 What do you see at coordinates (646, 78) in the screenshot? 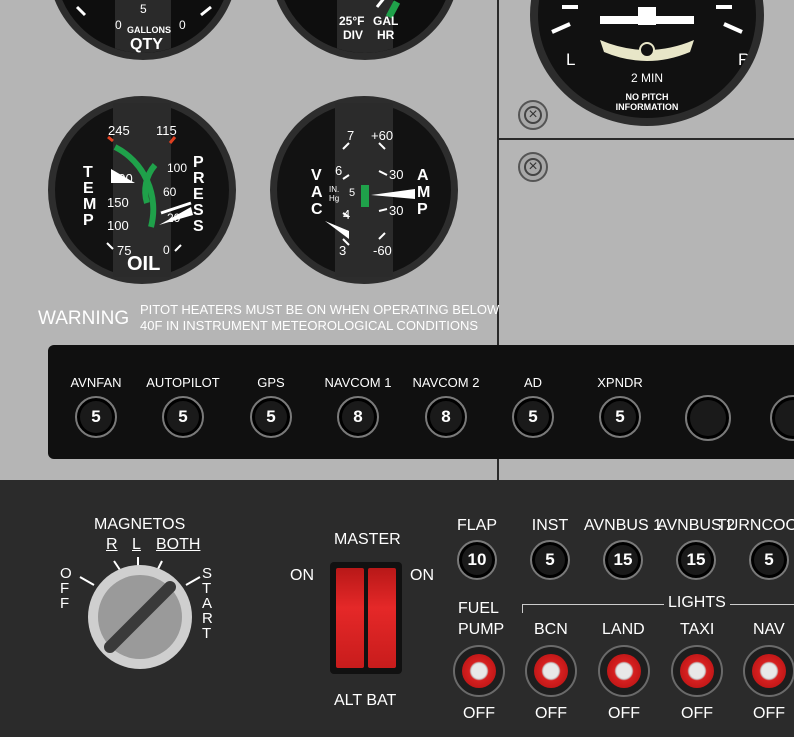
I see `turn-time-label: 2 MIN` at bounding box center [646, 78].